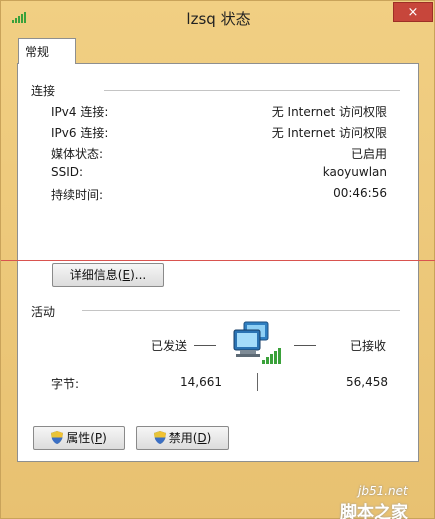 The width and height of the screenshot is (435, 519). I want to click on activity-divider, so click(241, 310).